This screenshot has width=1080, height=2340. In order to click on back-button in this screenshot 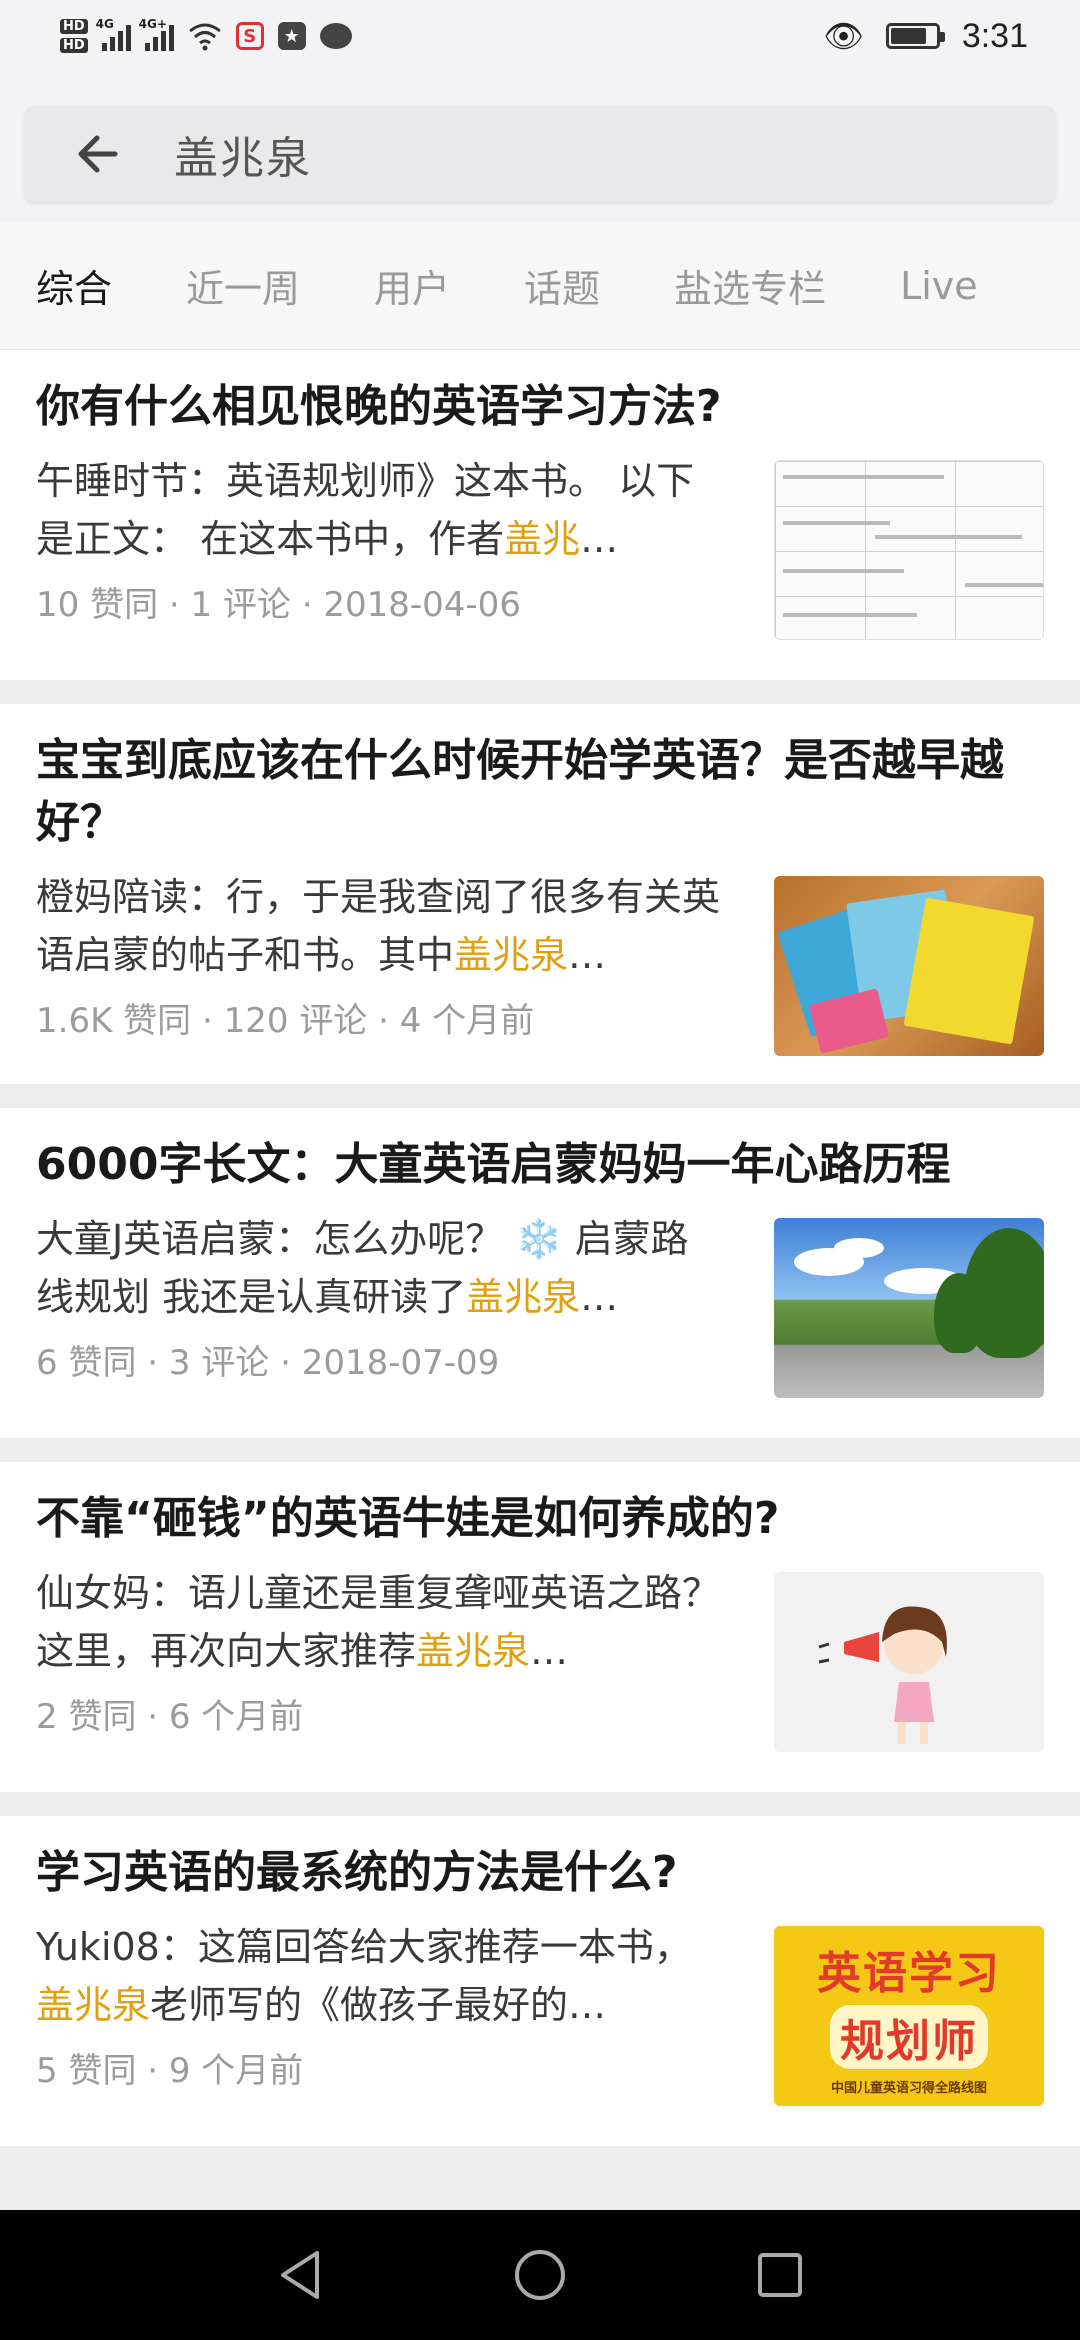, I will do `click(99, 154)`.